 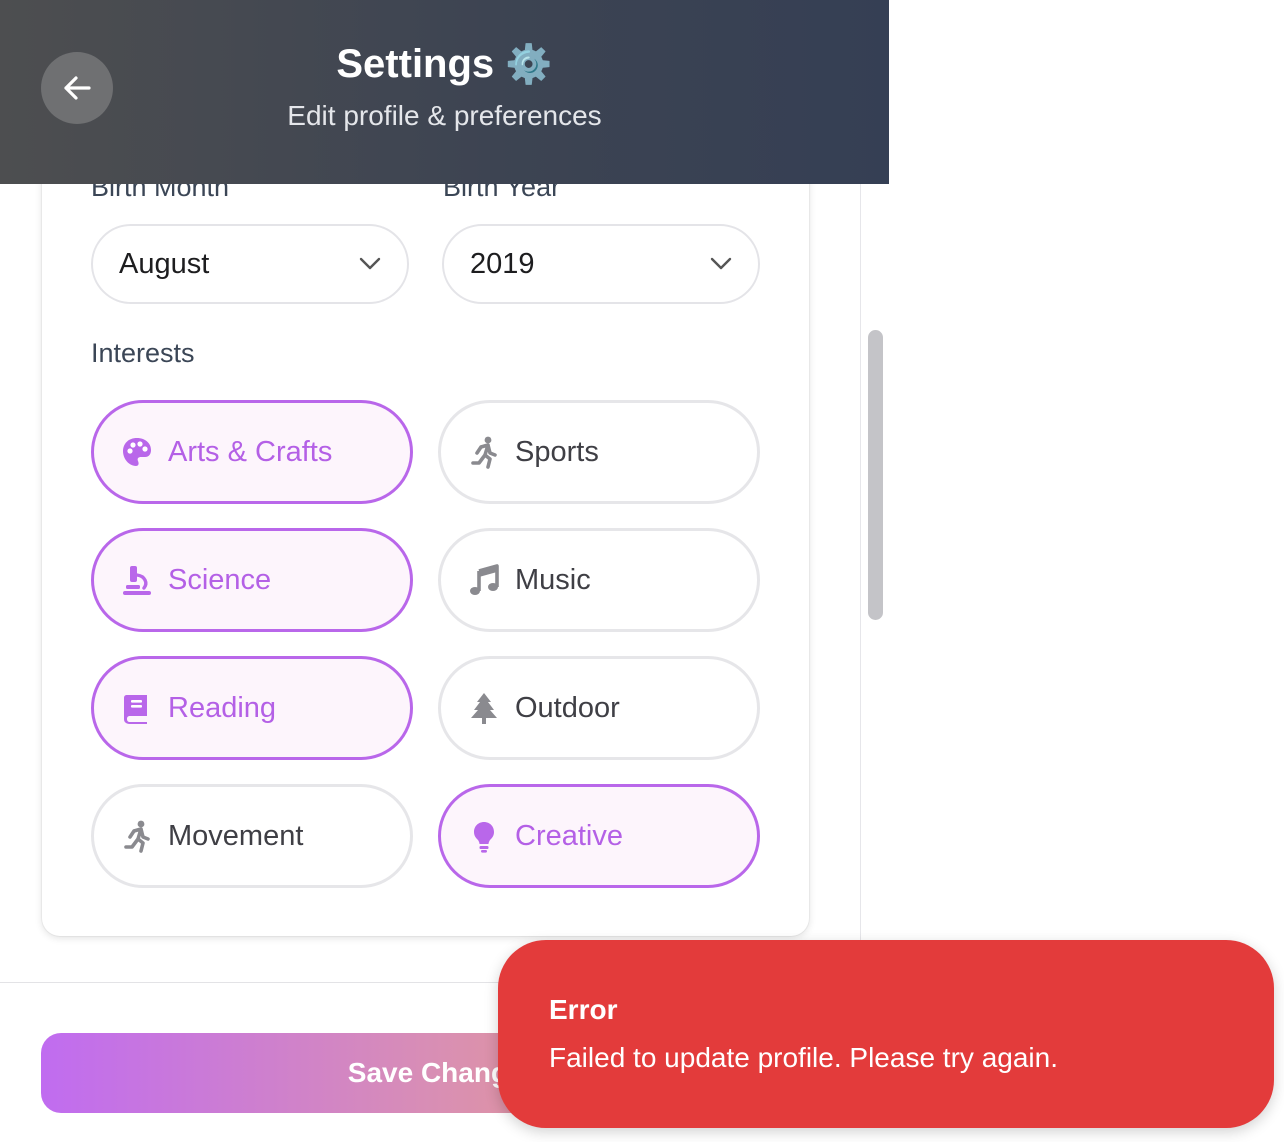 What do you see at coordinates (220, 579) in the screenshot?
I see `interest-chip-label: Science` at bounding box center [220, 579].